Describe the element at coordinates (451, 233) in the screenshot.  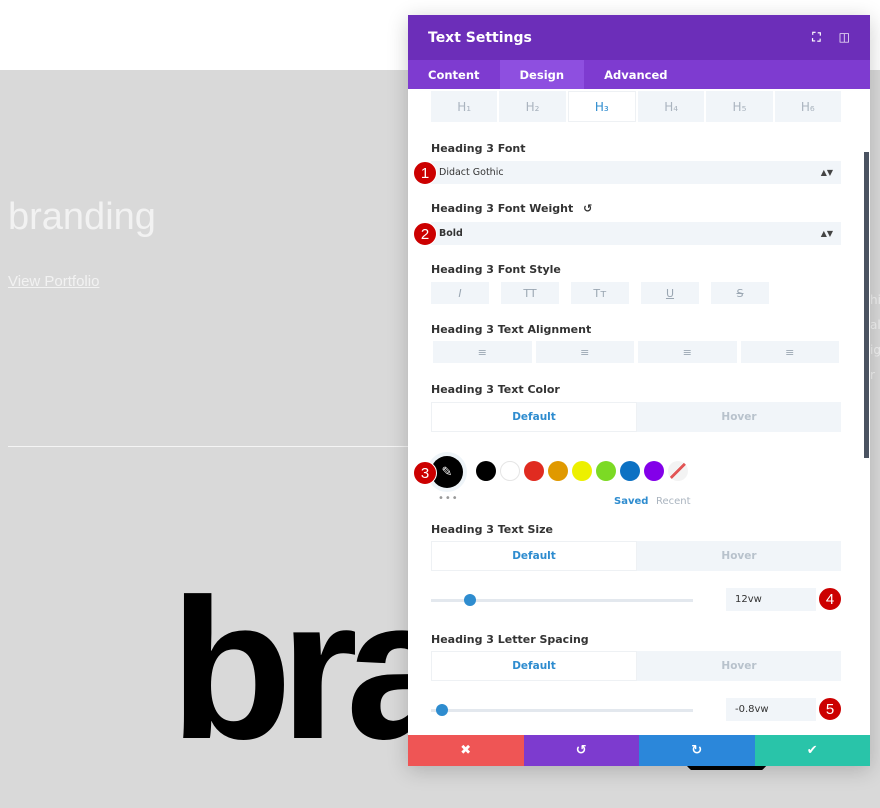
I see `font-weight-value: Bold` at that location.